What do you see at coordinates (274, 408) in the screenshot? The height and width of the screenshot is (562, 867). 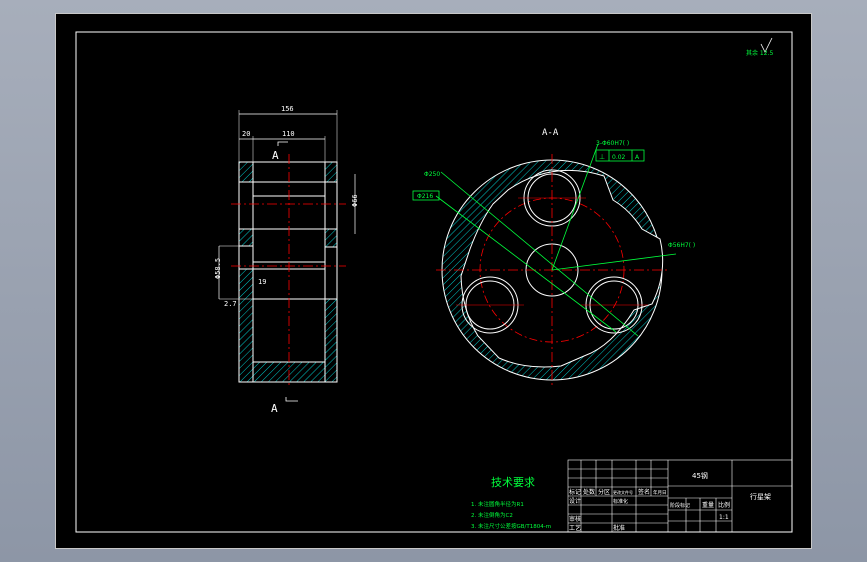 I see `section-label-bottom: A` at bounding box center [274, 408].